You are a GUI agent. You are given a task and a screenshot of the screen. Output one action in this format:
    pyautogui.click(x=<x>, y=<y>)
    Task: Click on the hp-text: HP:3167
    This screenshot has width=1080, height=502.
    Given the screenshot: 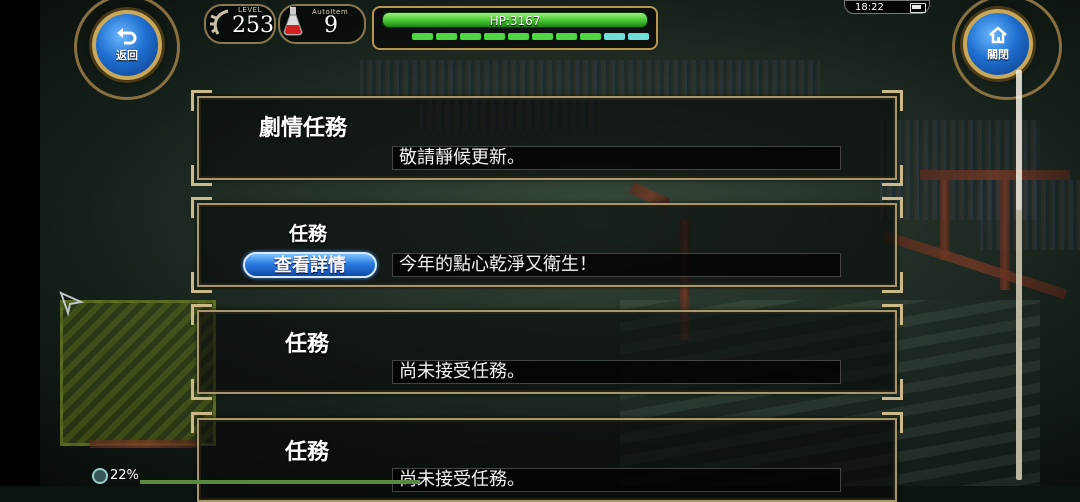 What is the action you would take?
    pyautogui.click(x=515, y=21)
    